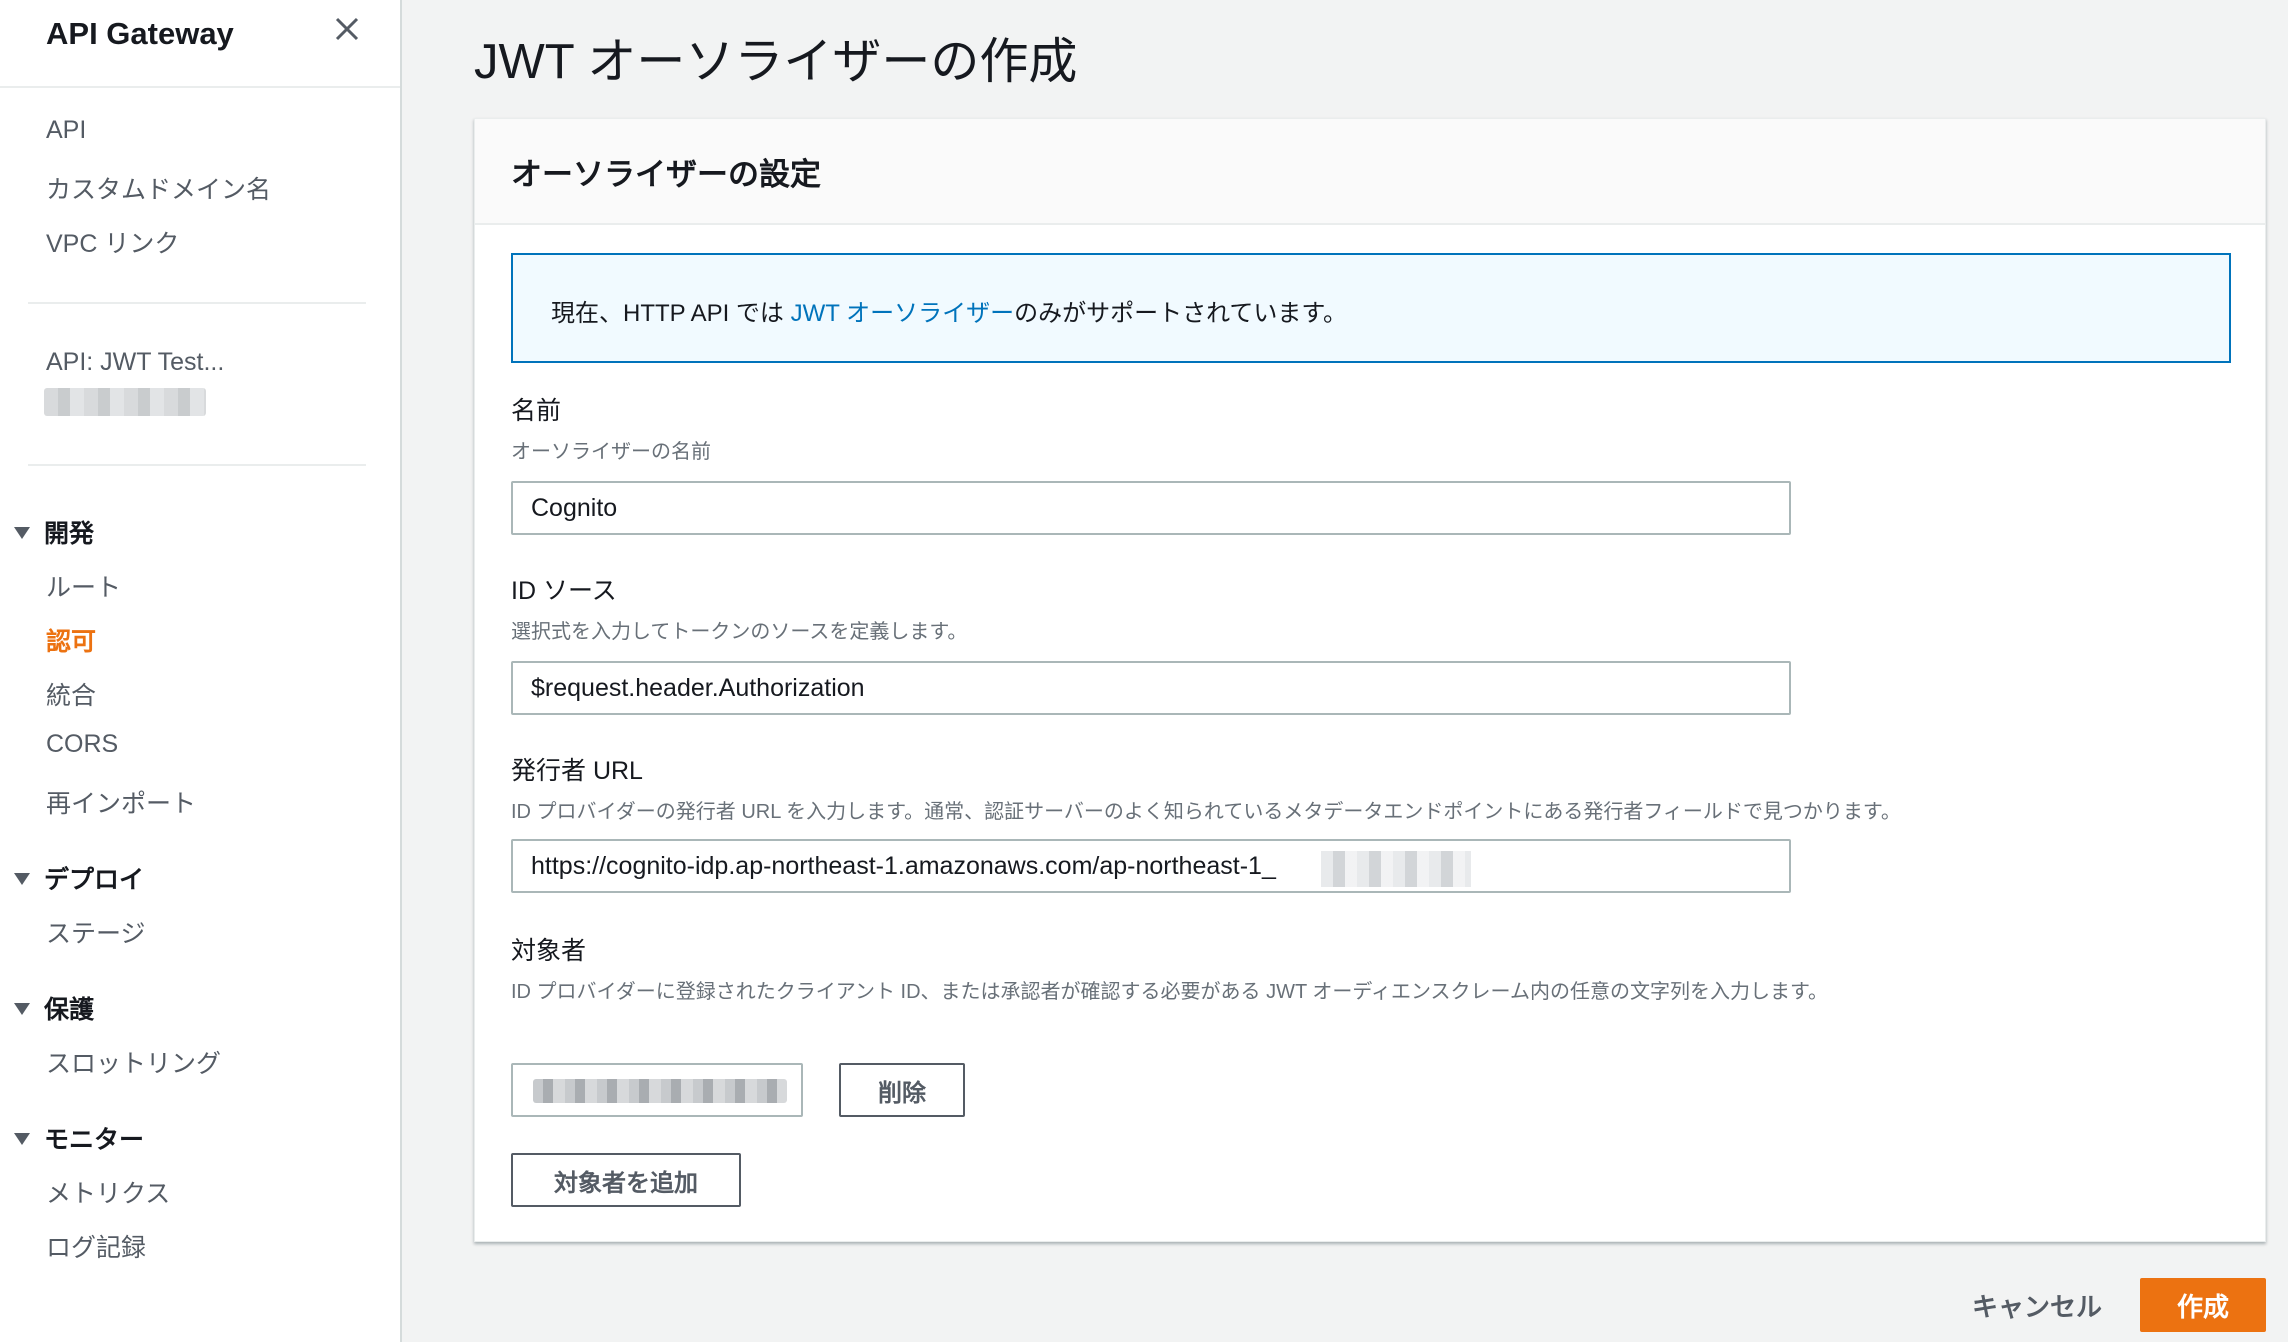  Describe the element at coordinates (666, 174) in the screenshot. I see `panel-title: オーソライザーの設定` at that location.